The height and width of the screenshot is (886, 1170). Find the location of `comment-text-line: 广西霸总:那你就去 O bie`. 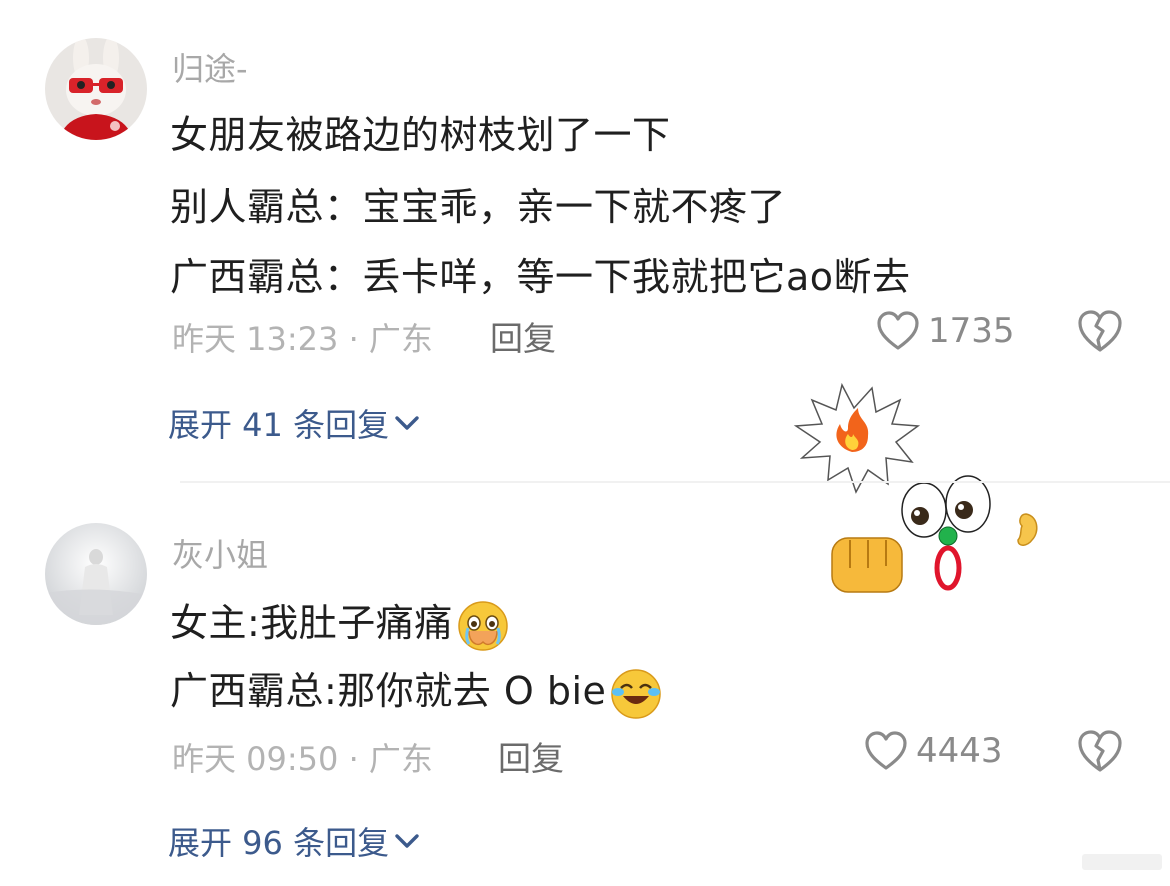

comment-text-line: 广西霸总:那你就去 O bie is located at coordinates (417, 691).